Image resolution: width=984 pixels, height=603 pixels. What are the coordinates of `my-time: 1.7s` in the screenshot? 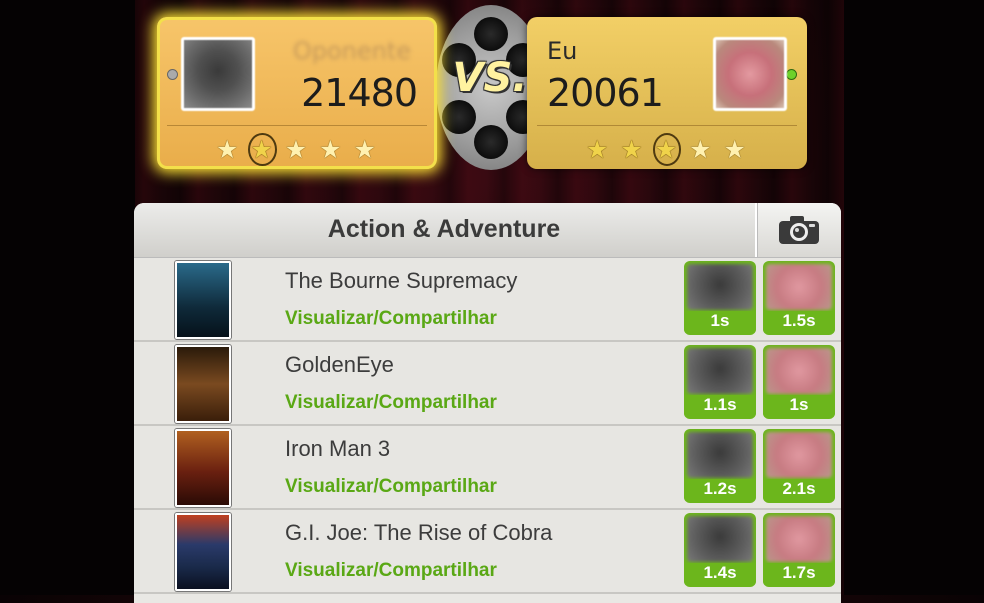 It's located at (799, 574).